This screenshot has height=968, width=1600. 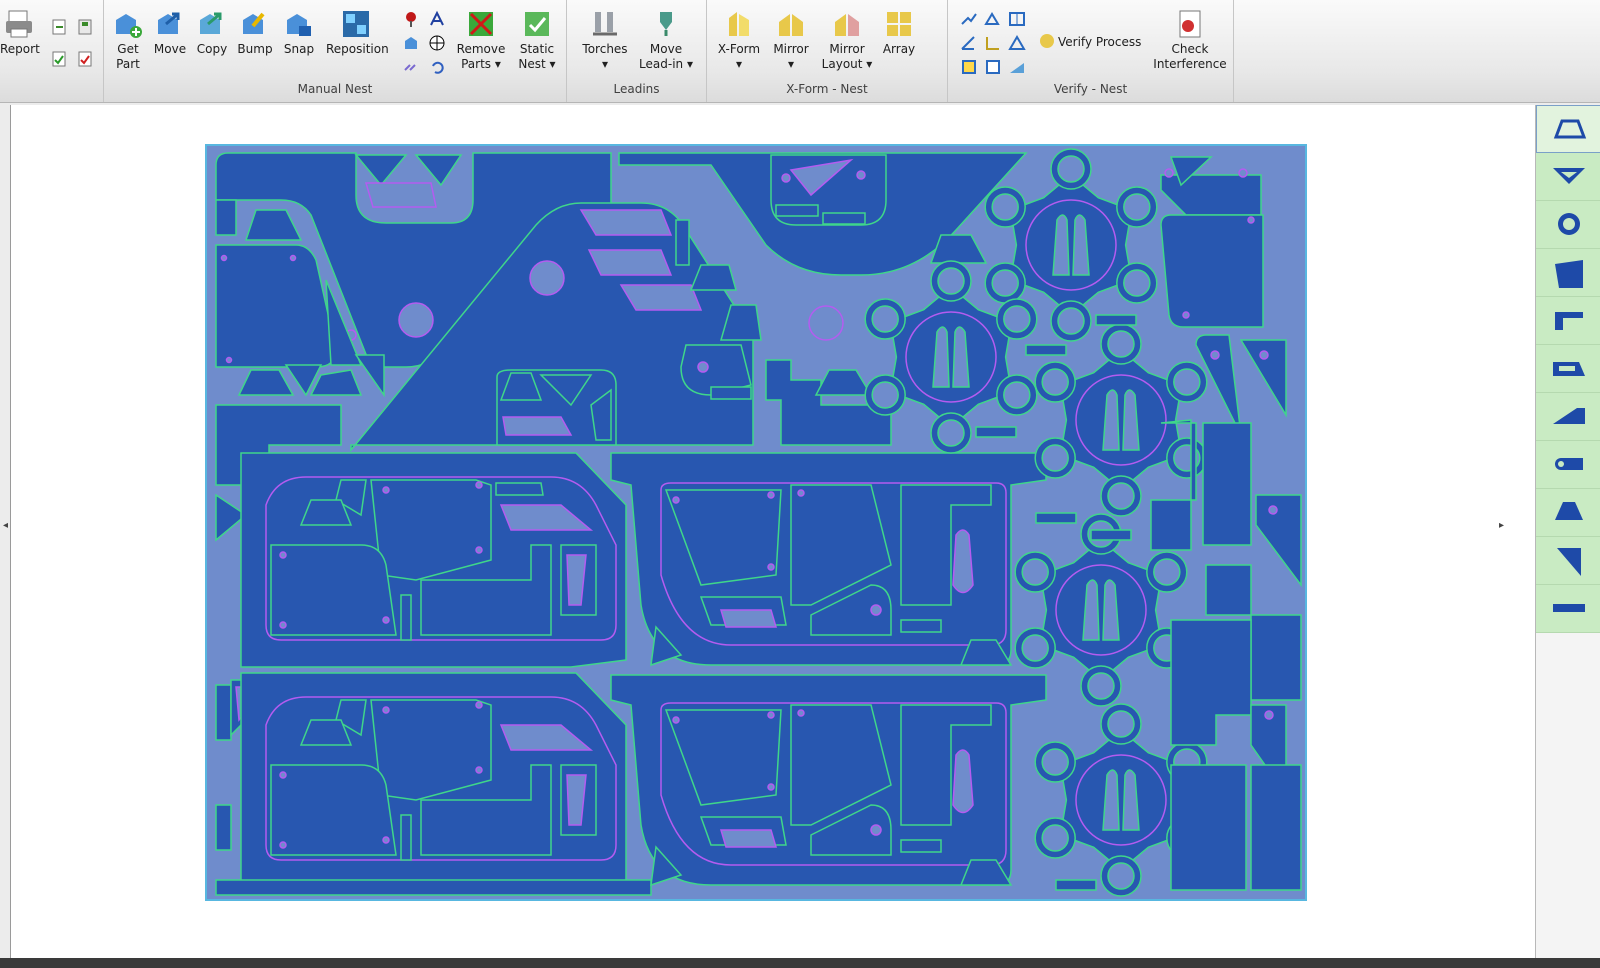 I want to click on palette-l-bracket-part, so click(x=1568, y=321).